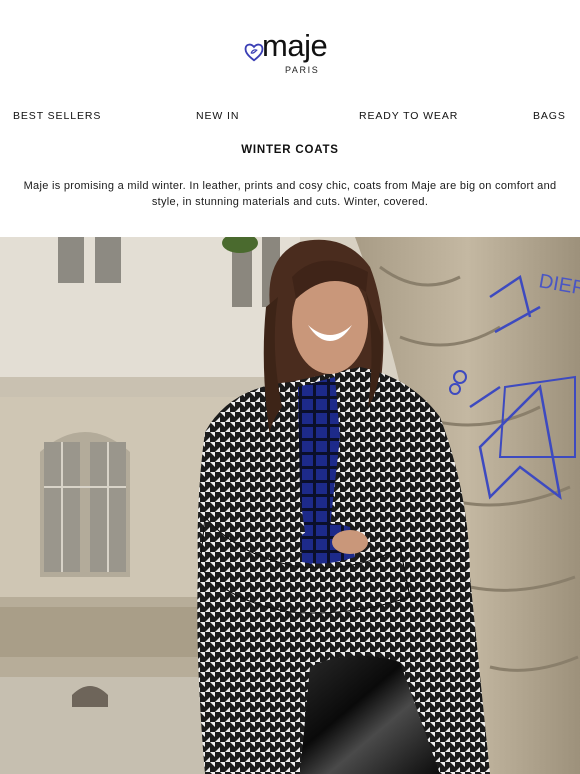 The image size is (580, 774). What do you see at coordinates (290, 150) in the screenshot?
I see `section-title: WINTER COATS` at bounding box center [290, 150].